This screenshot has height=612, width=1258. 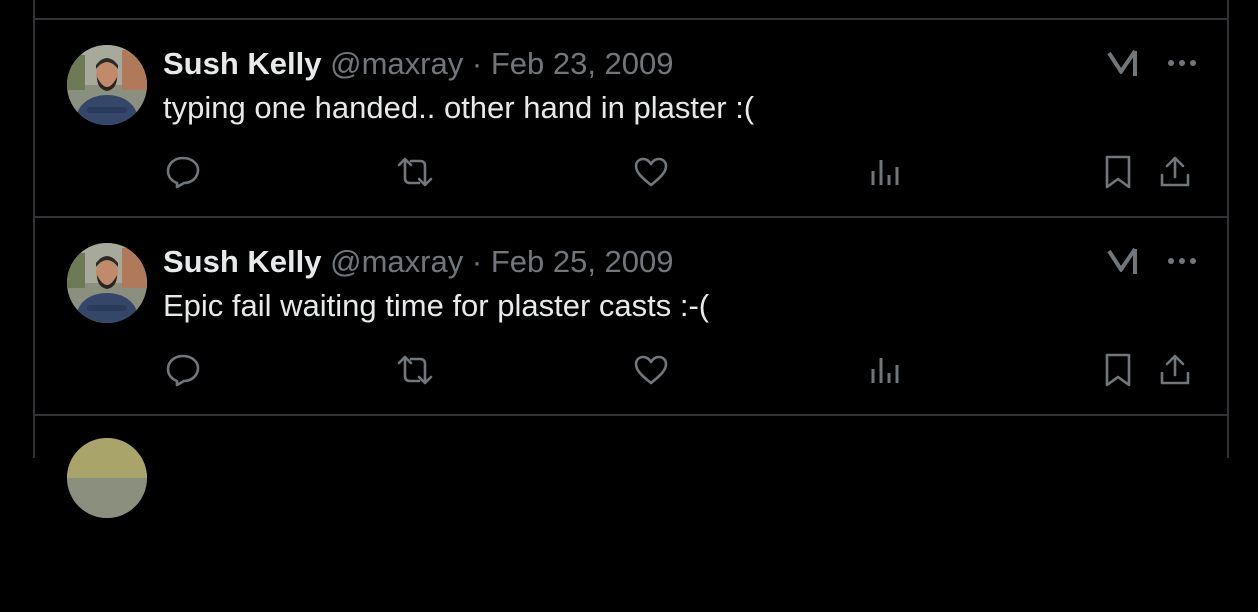 What do you see at coordinates (582, 261) in the screenshot?
I see `tweet-date: Feb 25, 2009` at bounding box center [582, 261].